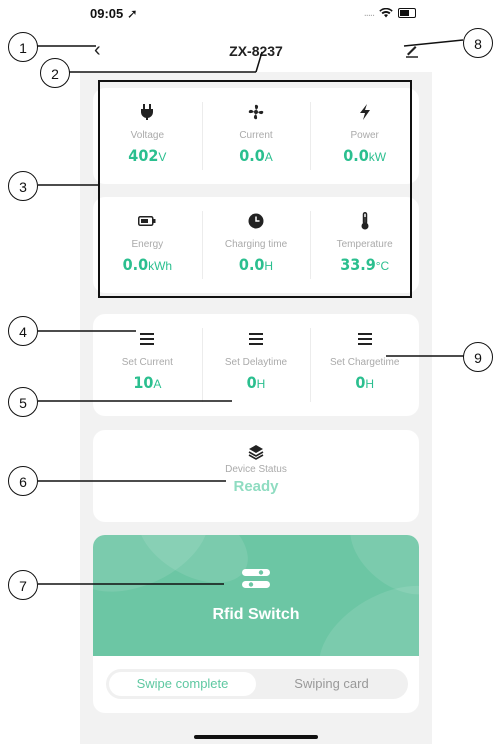 Image resolution: width=495 pixels, height=744 pixels. What do you see at coordinates (478, 357) in the screenshot?
I see `callout-9: 9` at bounding box center [478, 357].